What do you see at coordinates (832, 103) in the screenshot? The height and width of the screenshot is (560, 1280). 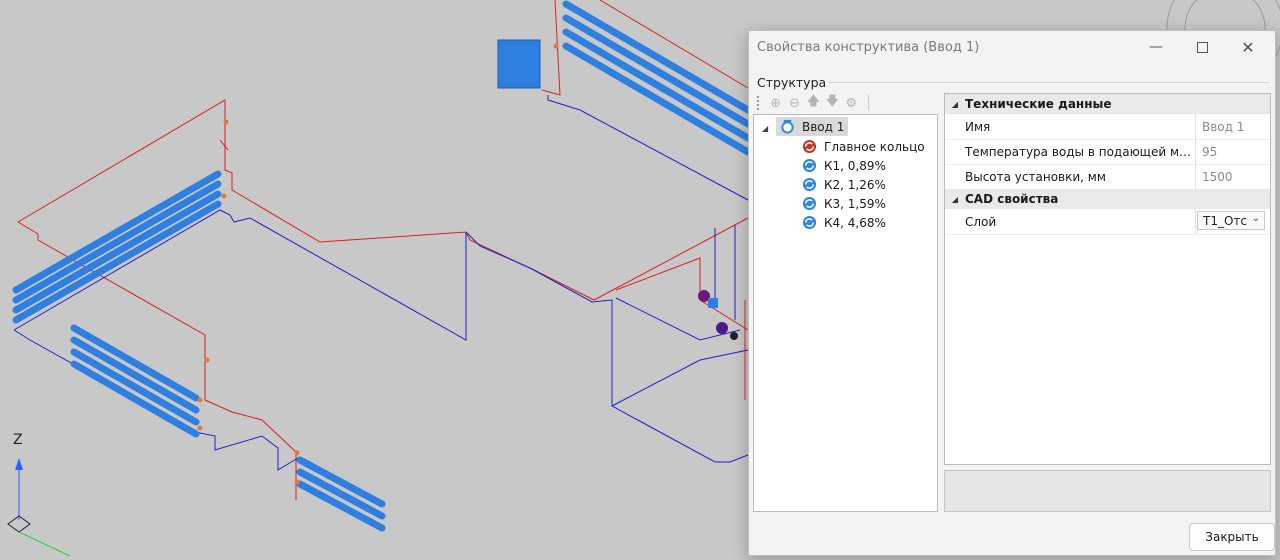 I see `arrow-down-icon: 🡇` at bounding box center [832, 103].